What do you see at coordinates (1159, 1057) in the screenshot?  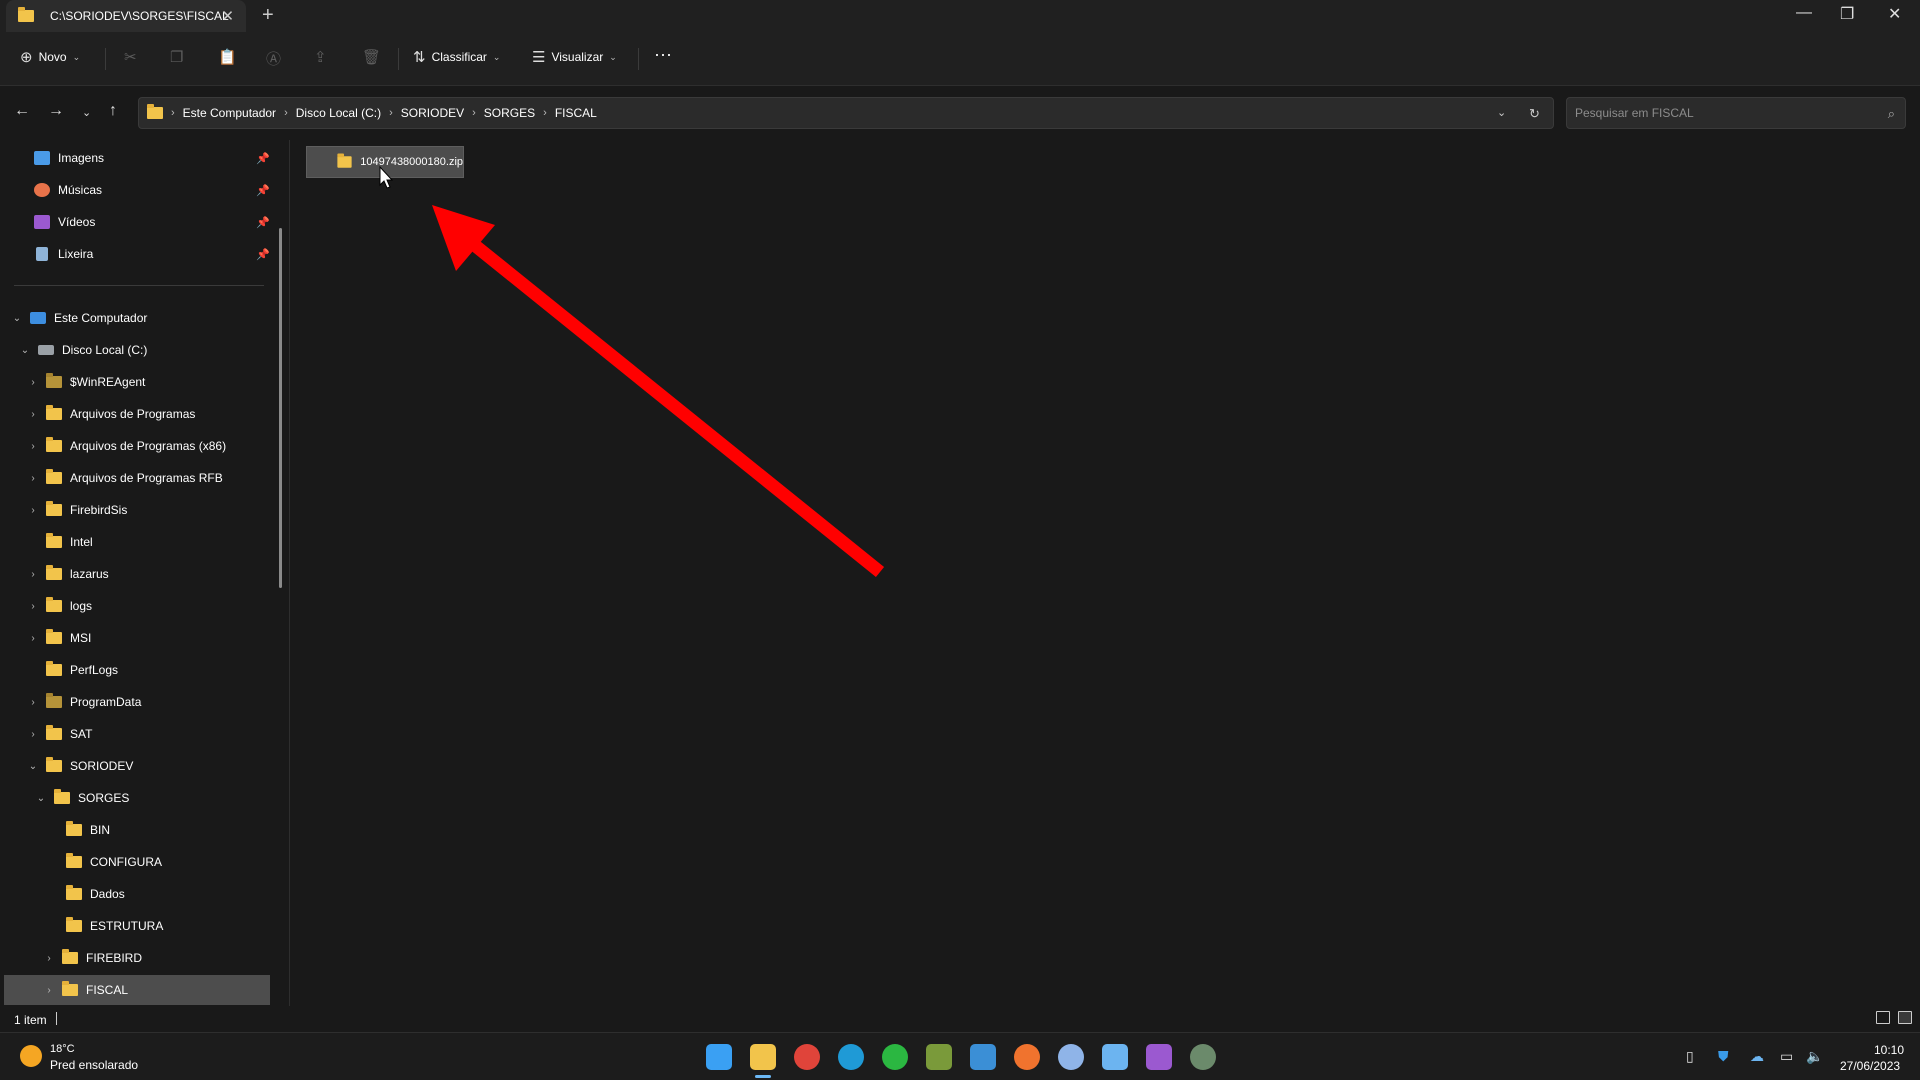 I see `video-editor-icon` at bounding box center [1159, 1057].